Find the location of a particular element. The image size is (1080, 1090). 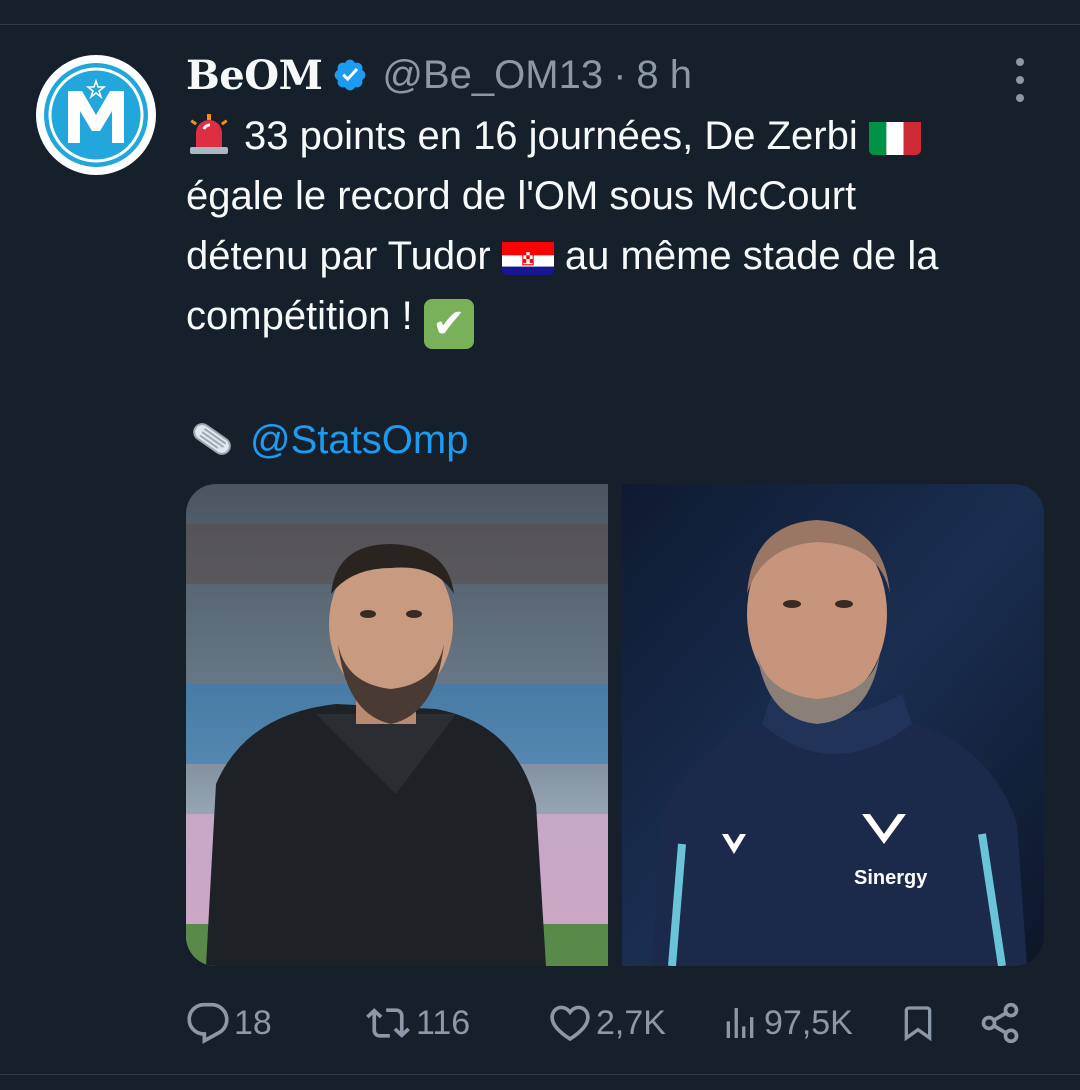

share-button is located at coordinates (1000, 1023).